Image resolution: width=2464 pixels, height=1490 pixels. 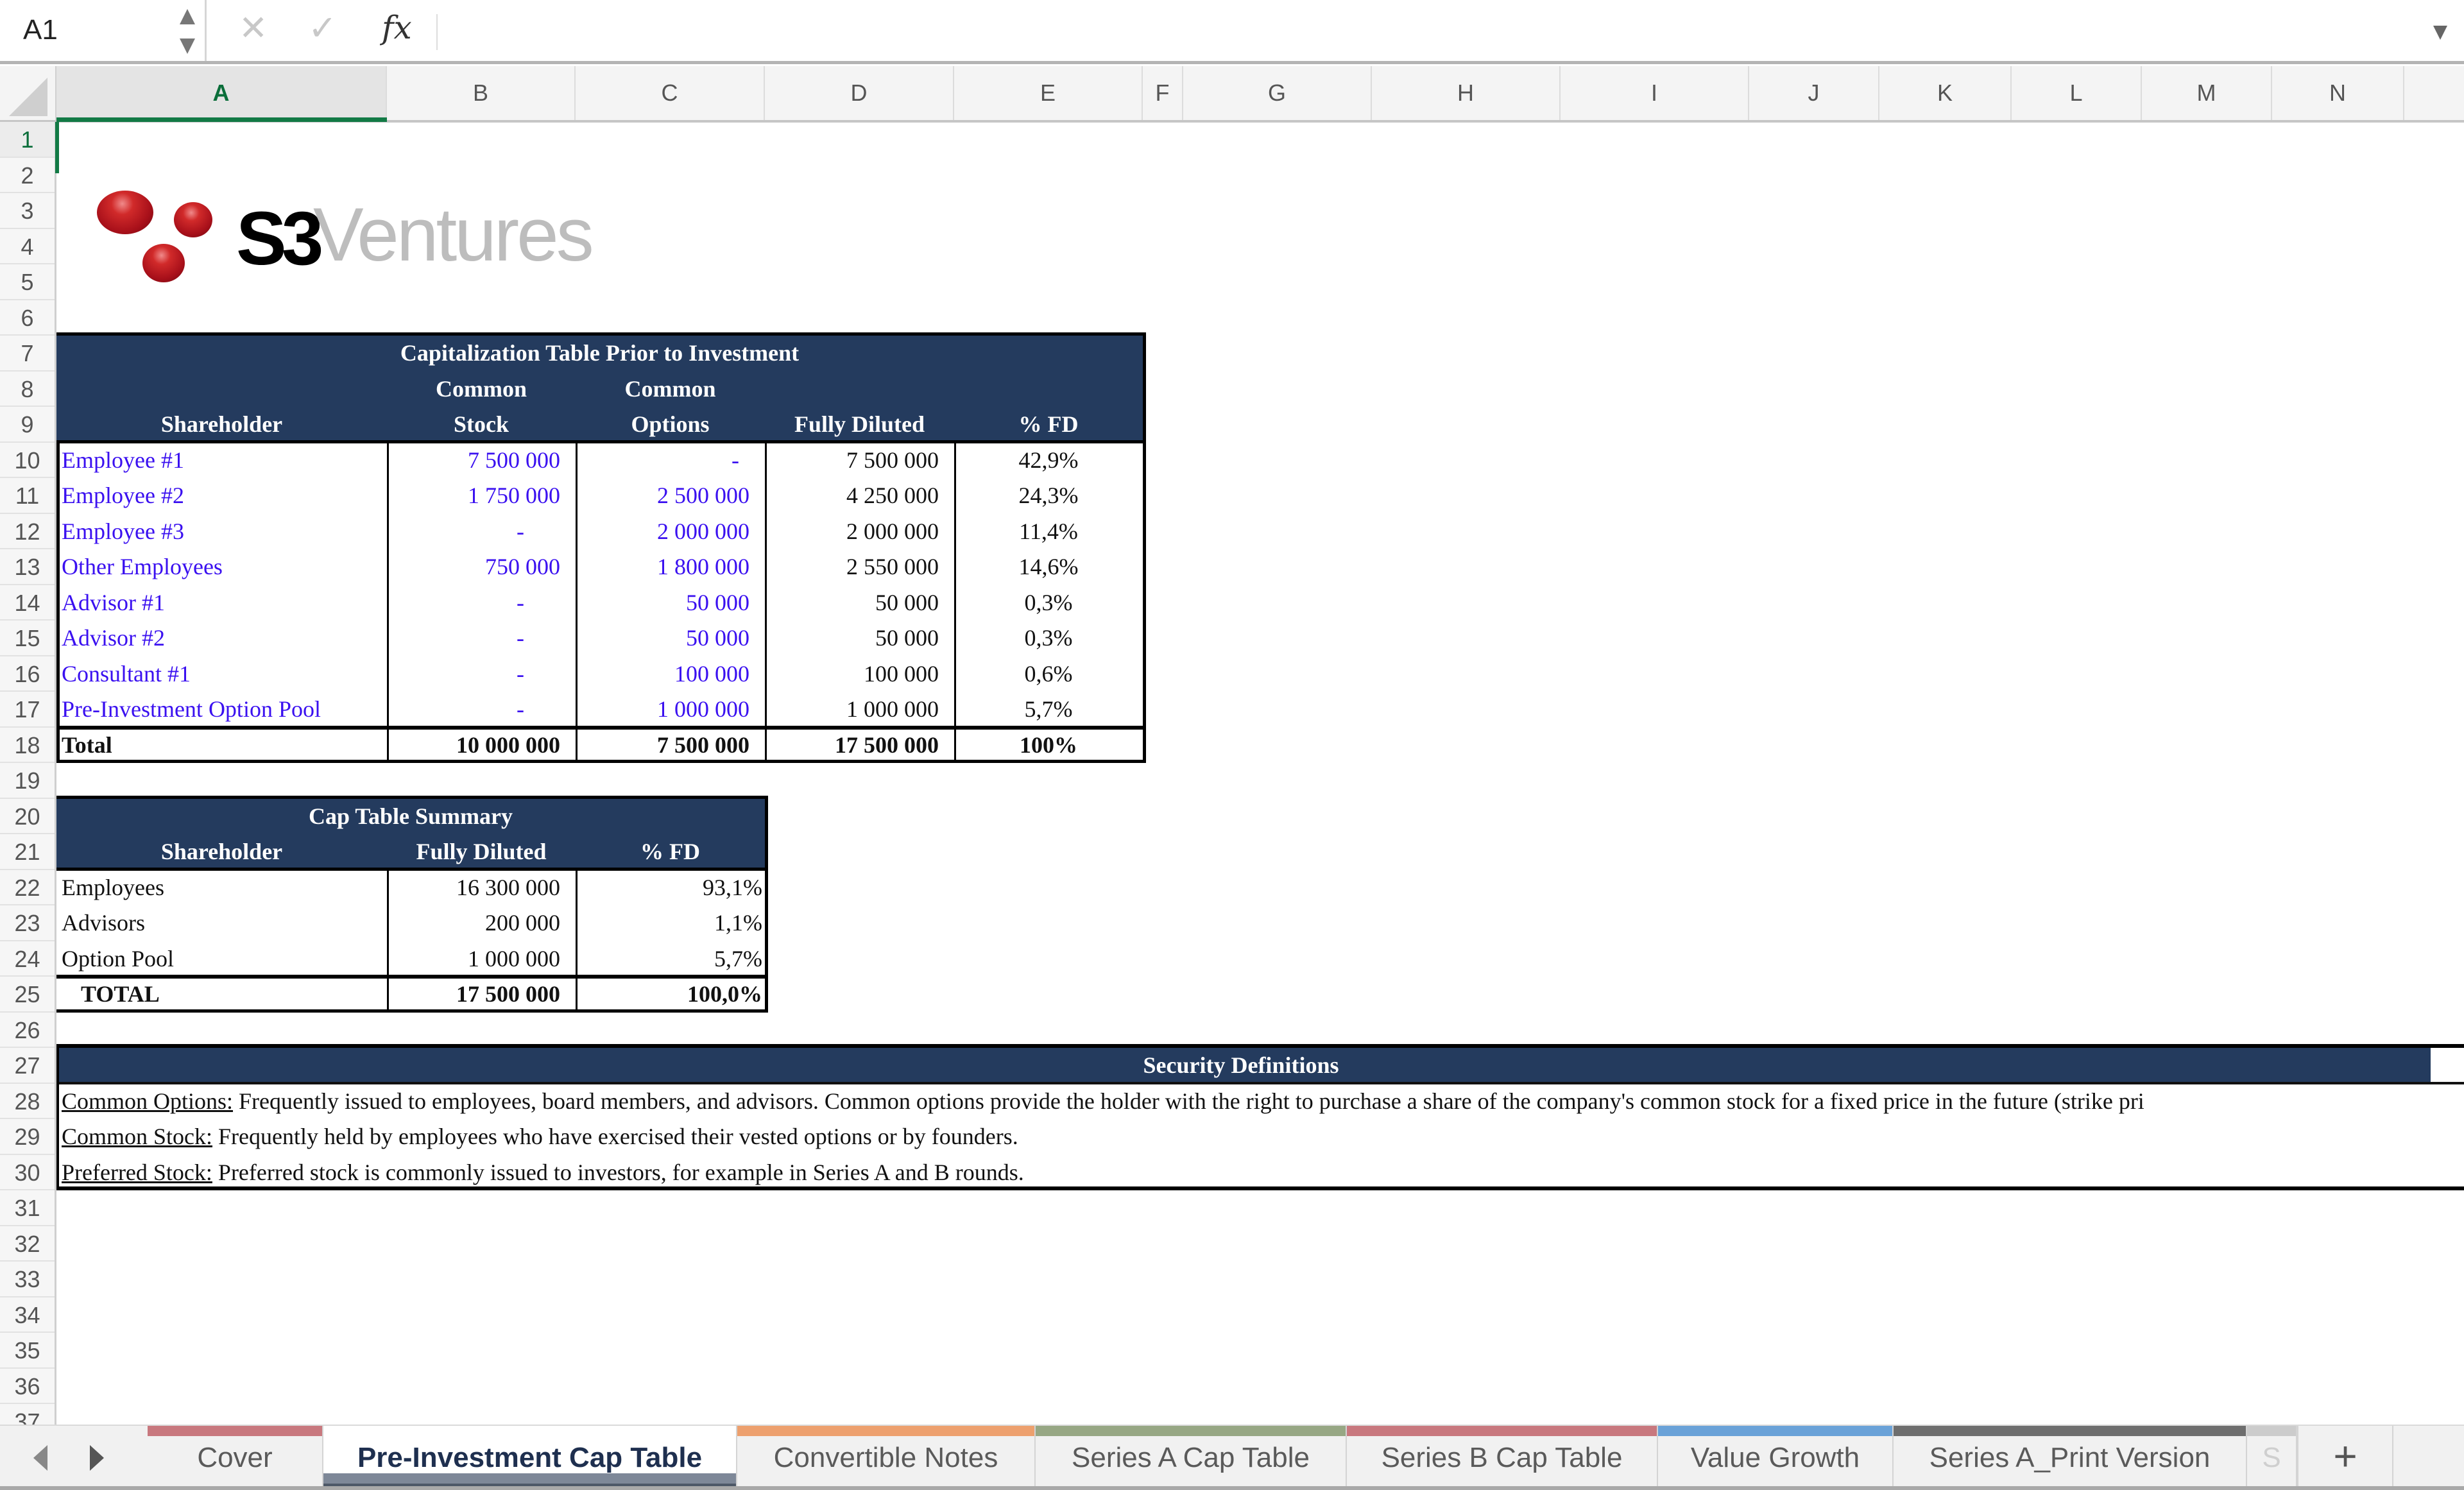 I want to click on shareholder-cell: Employee #1, so click(x=222, y=461).